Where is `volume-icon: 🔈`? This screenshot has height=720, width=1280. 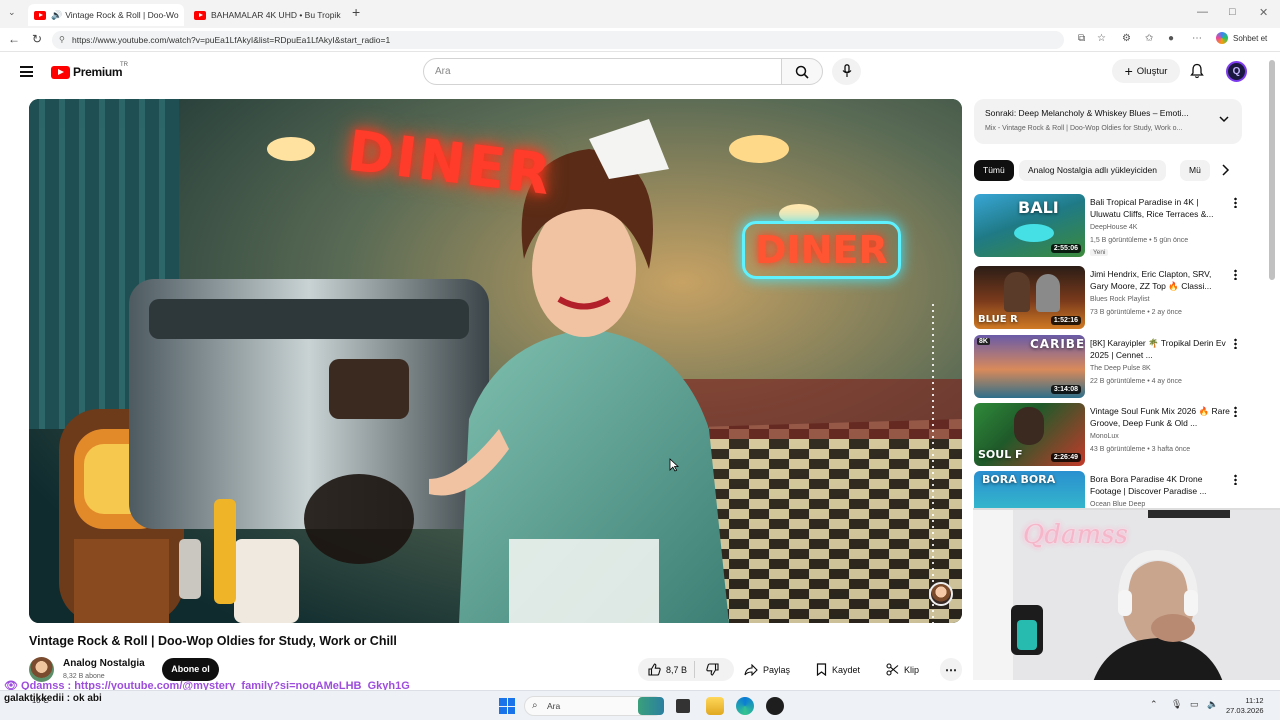
volume-icon: 🔈 is located at coordinates (1212, 704).